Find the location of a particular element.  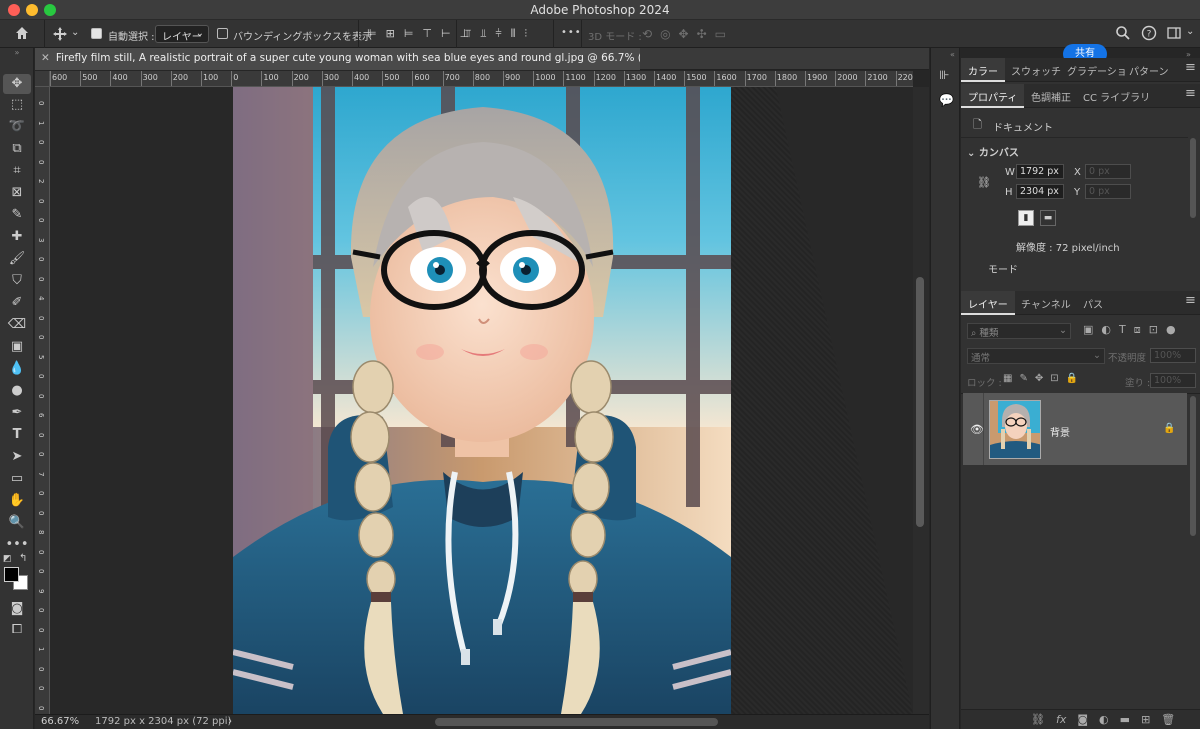

align-middle-icon: ⊢ is located at coordinates (446, 33).